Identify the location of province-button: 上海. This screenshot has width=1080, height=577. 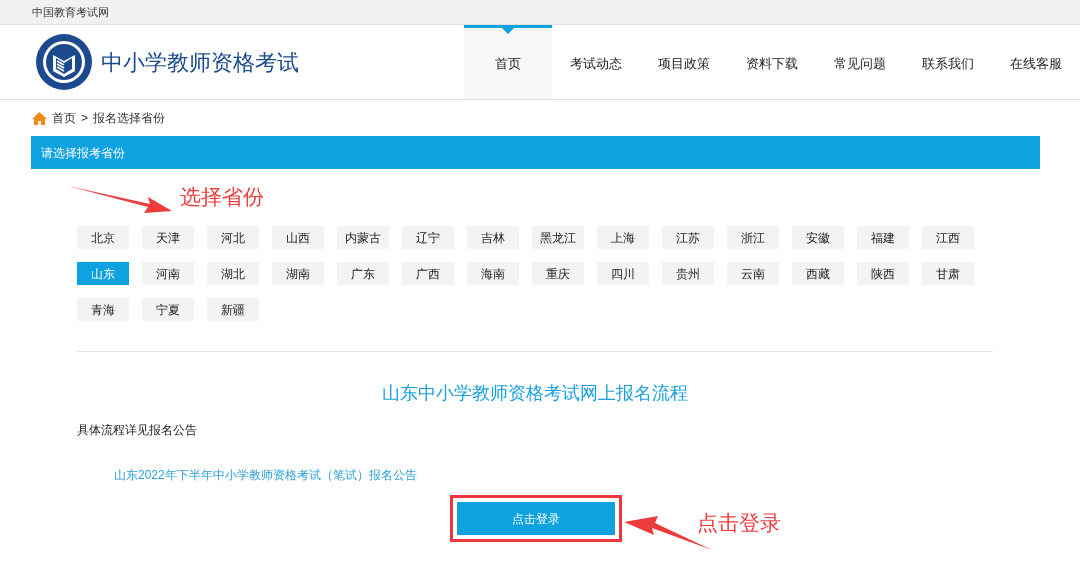
(623, 237).